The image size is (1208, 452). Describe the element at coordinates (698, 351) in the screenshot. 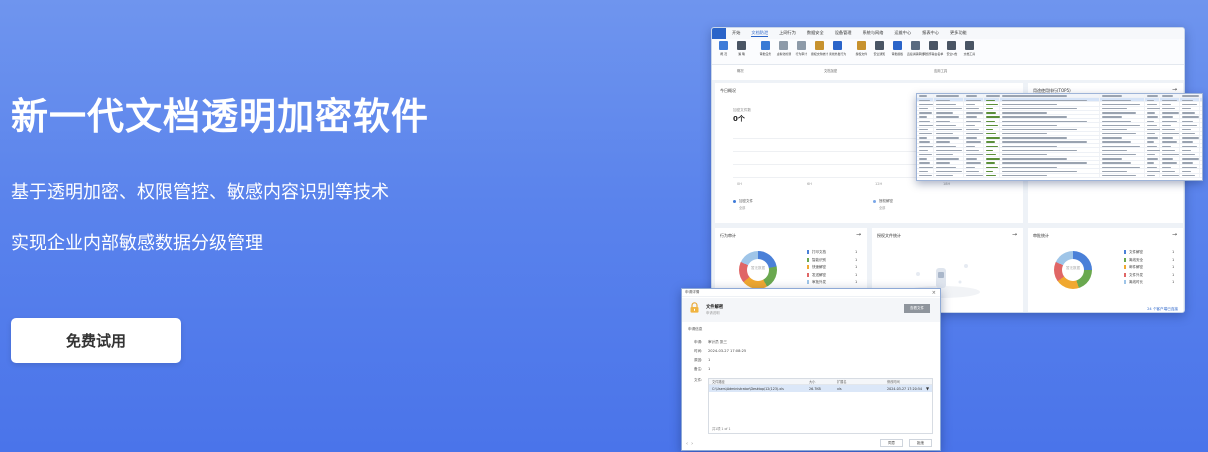

I see `field-key: 时间:` at that location.